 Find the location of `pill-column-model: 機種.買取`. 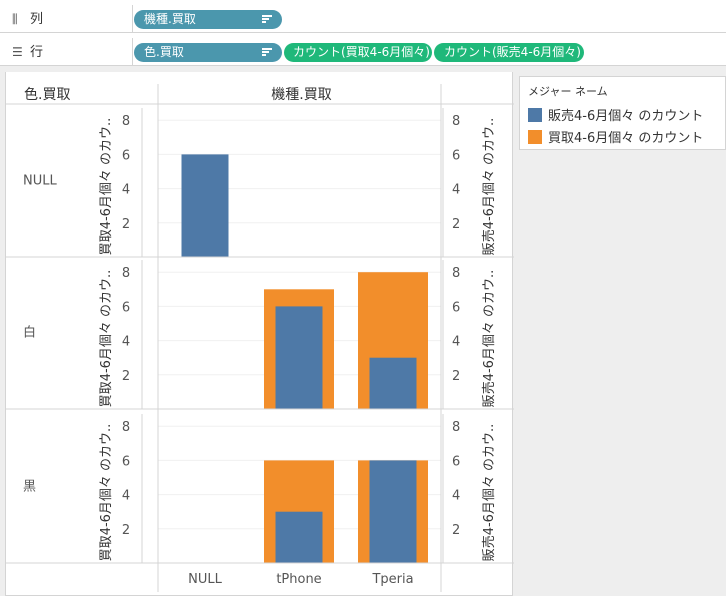

pill-column-model: 機種.買取 is located at coordinates (208, 19).